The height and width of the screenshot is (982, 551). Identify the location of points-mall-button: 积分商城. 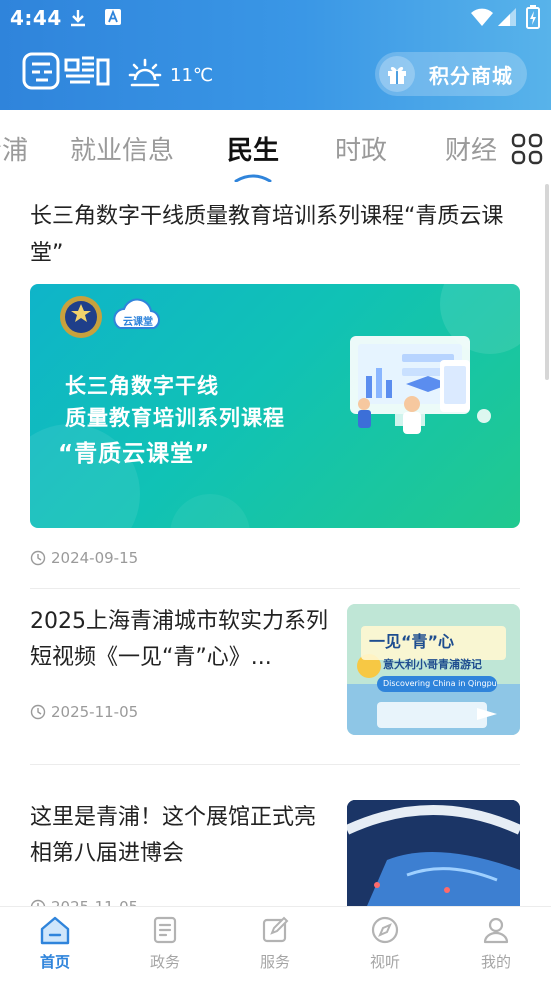
(451, 74).